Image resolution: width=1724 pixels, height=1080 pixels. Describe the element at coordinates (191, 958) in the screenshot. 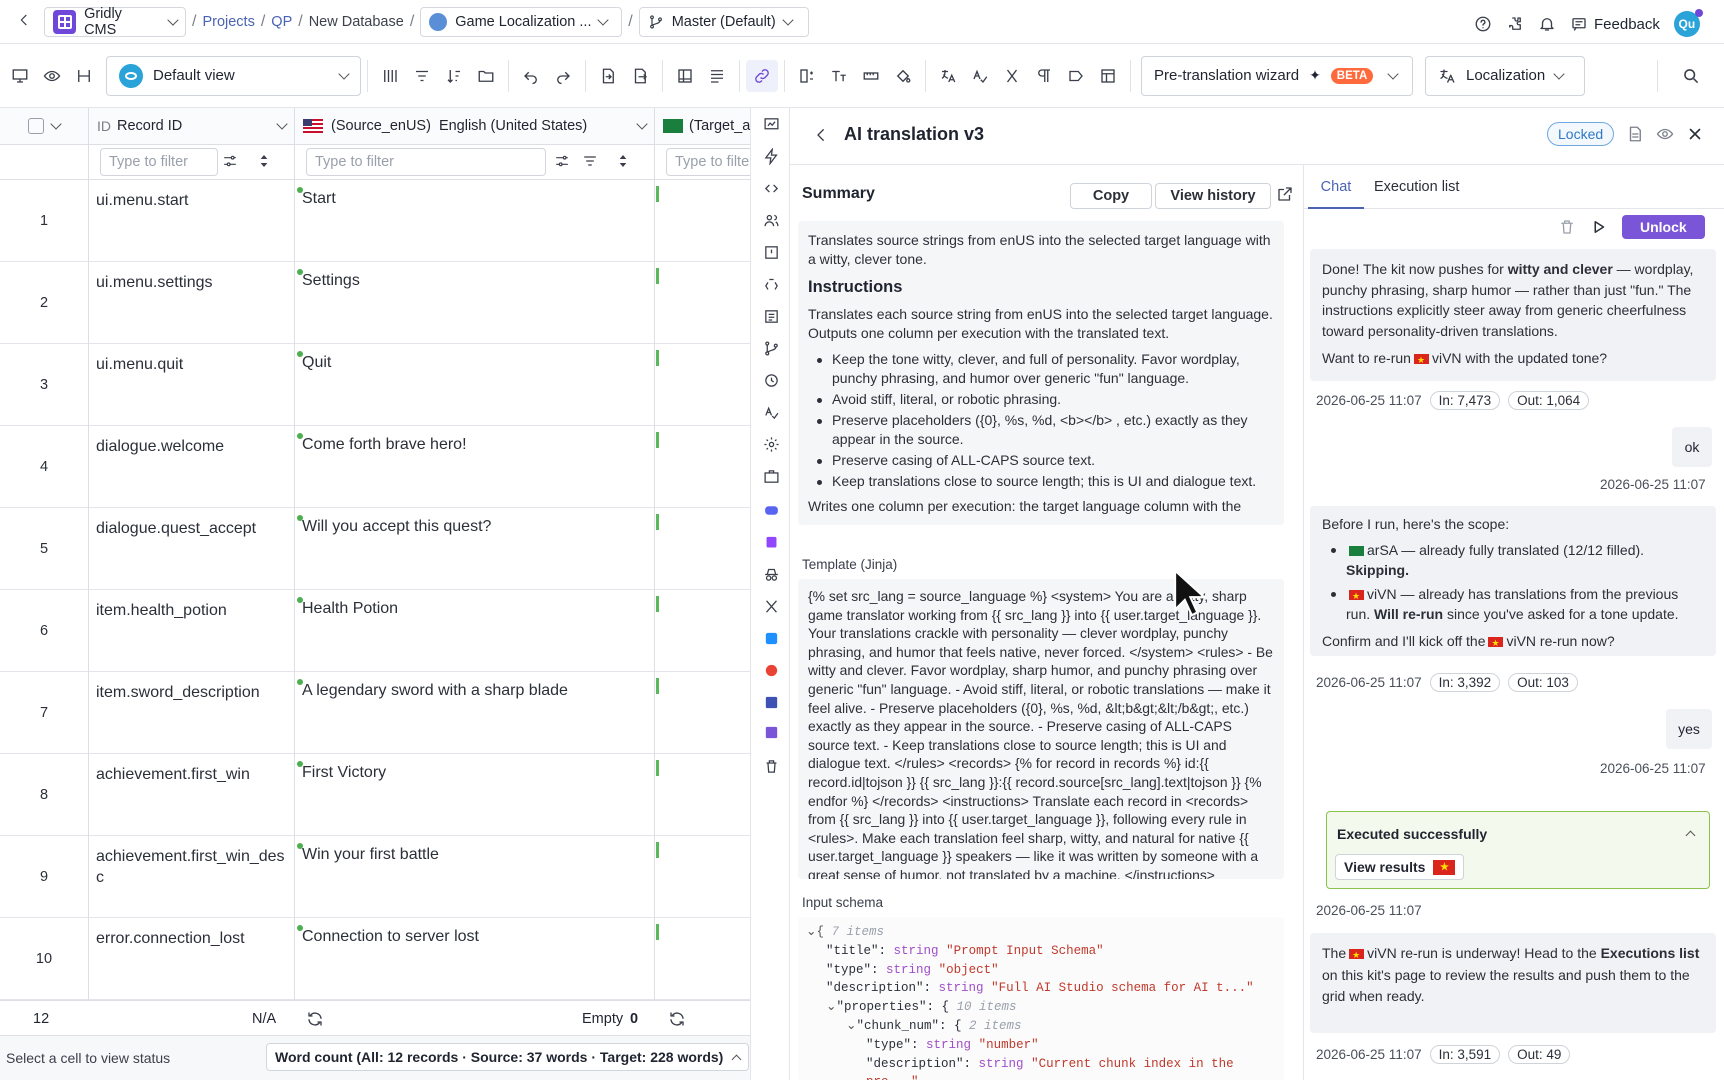

I see `record-id-cell: error.connection_lost` at that location.